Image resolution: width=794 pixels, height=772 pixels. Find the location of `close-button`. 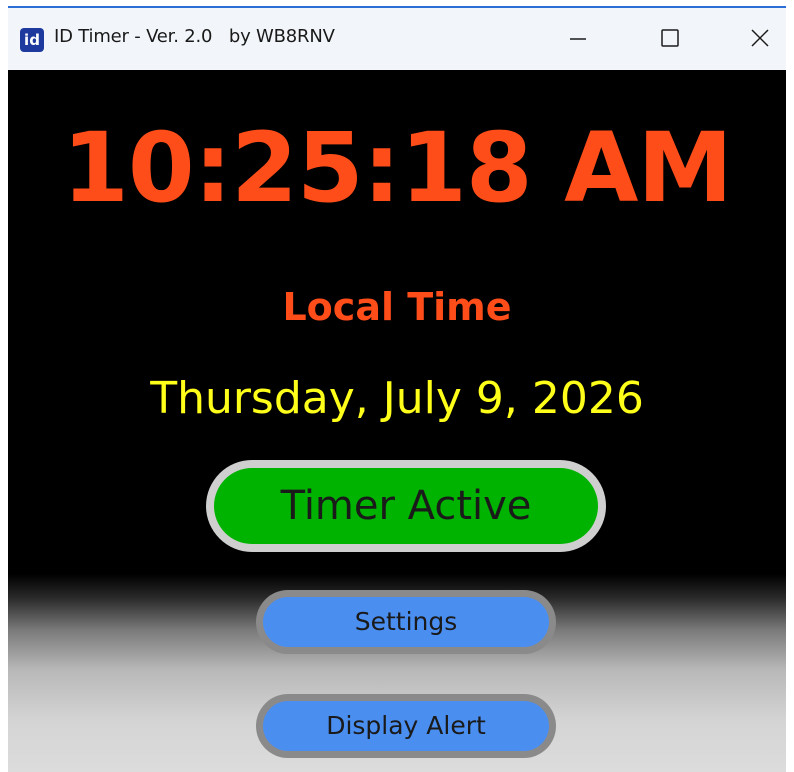

close-button is located at coordinates (760, 38).